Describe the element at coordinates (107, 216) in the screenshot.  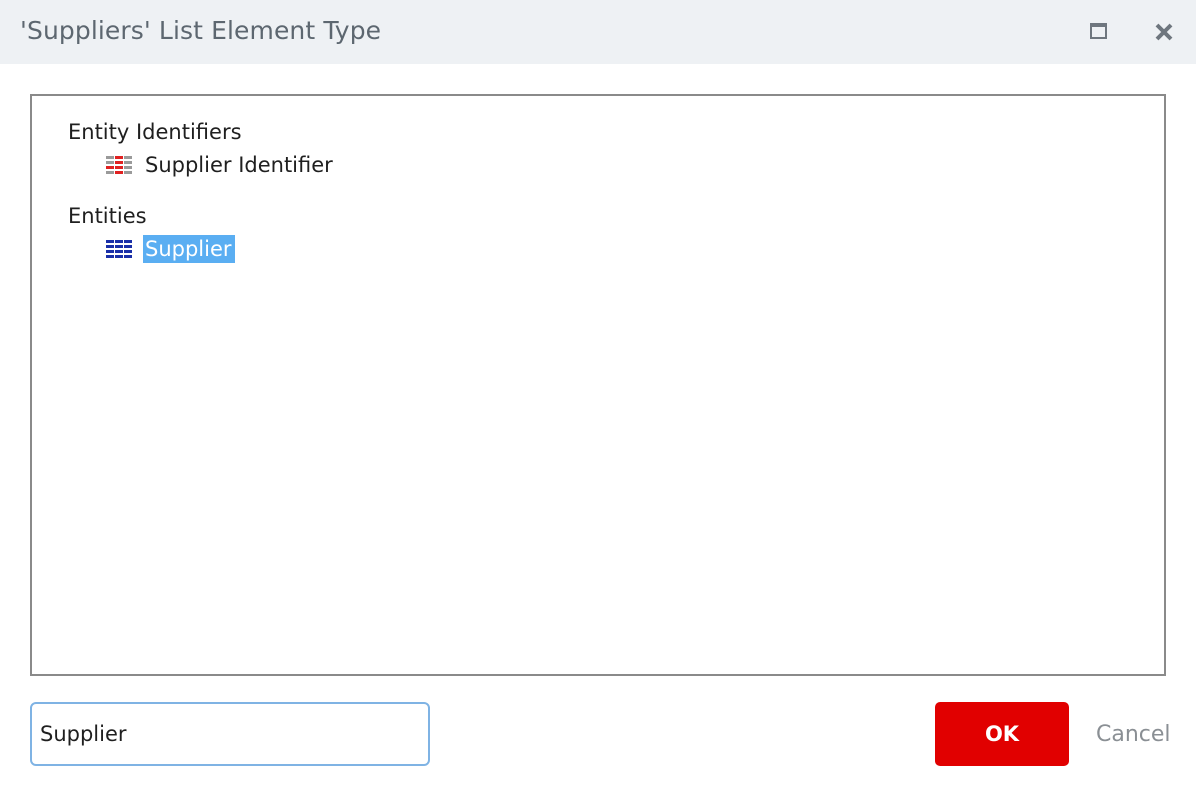
I see `tree-group-entities: Entities` at that location.